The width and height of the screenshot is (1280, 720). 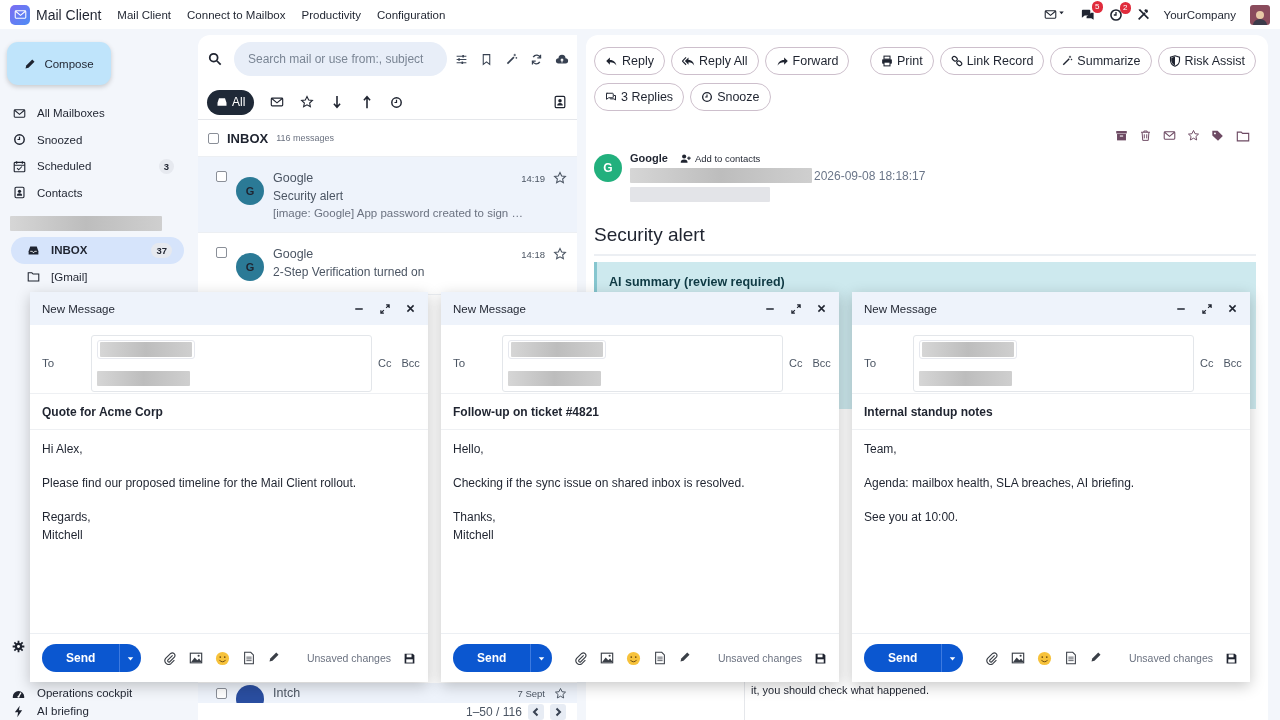 I want to click on compose-button: Compose, so click(x=59, y=63).